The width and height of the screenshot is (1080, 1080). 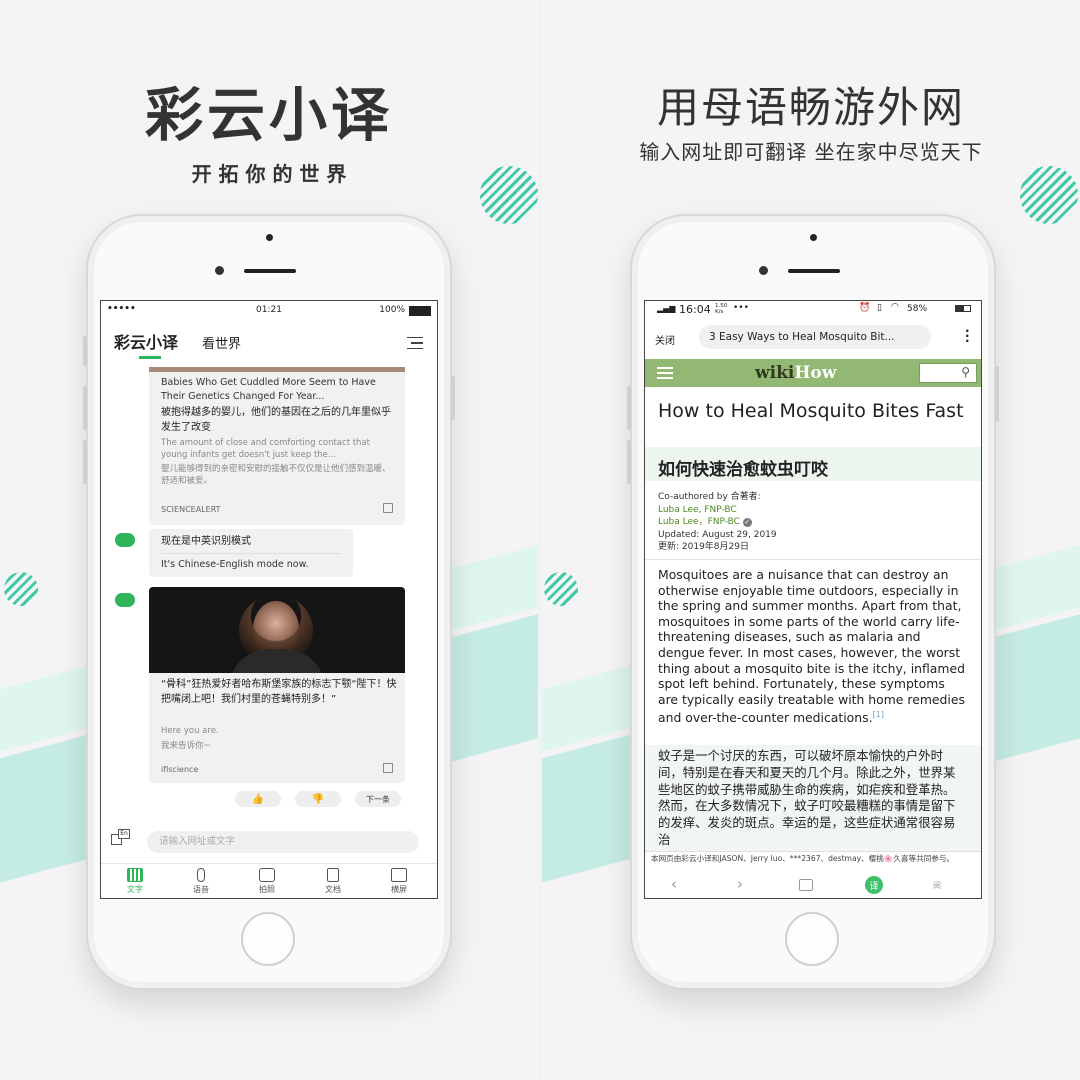 What do you see at coordinates (190, 731) in the screenshot?
I see `news-body-en: Here you are.` at bounding box center [190, 731].